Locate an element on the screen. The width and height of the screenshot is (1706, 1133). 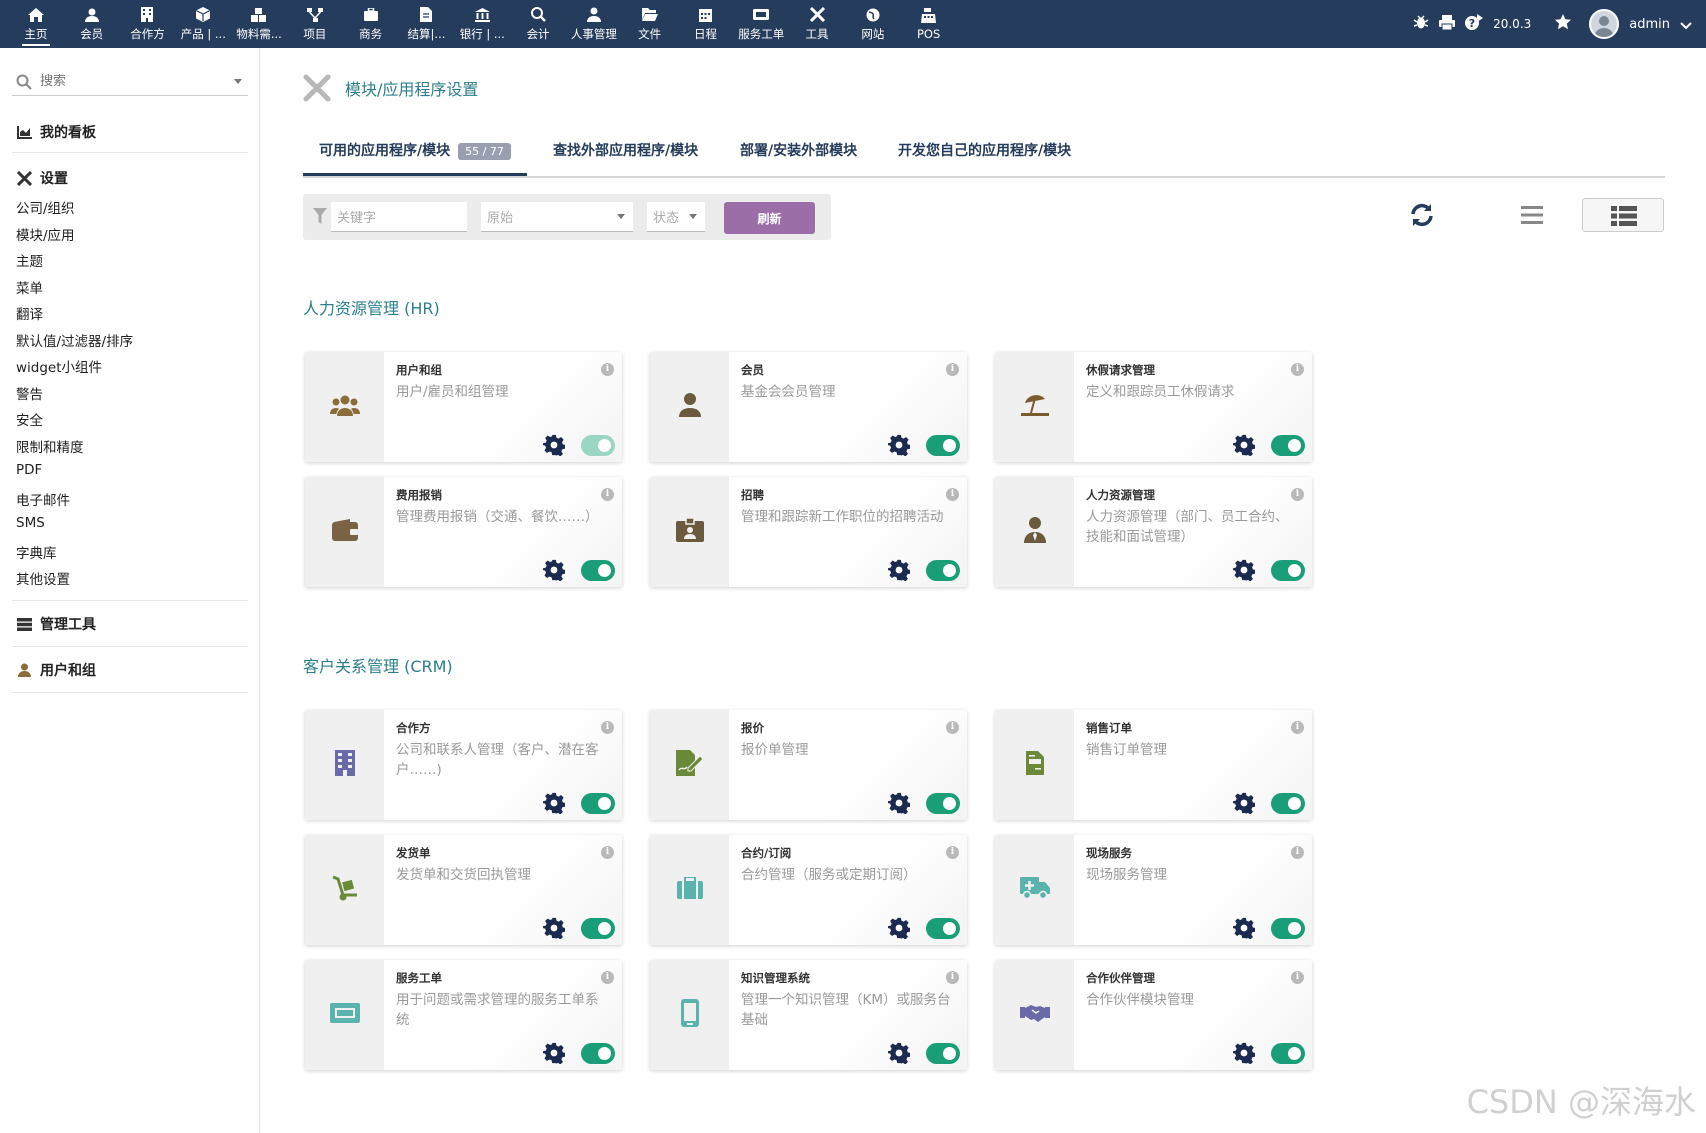
refresh-button: 刷新 is located at coordinates (769, 218).